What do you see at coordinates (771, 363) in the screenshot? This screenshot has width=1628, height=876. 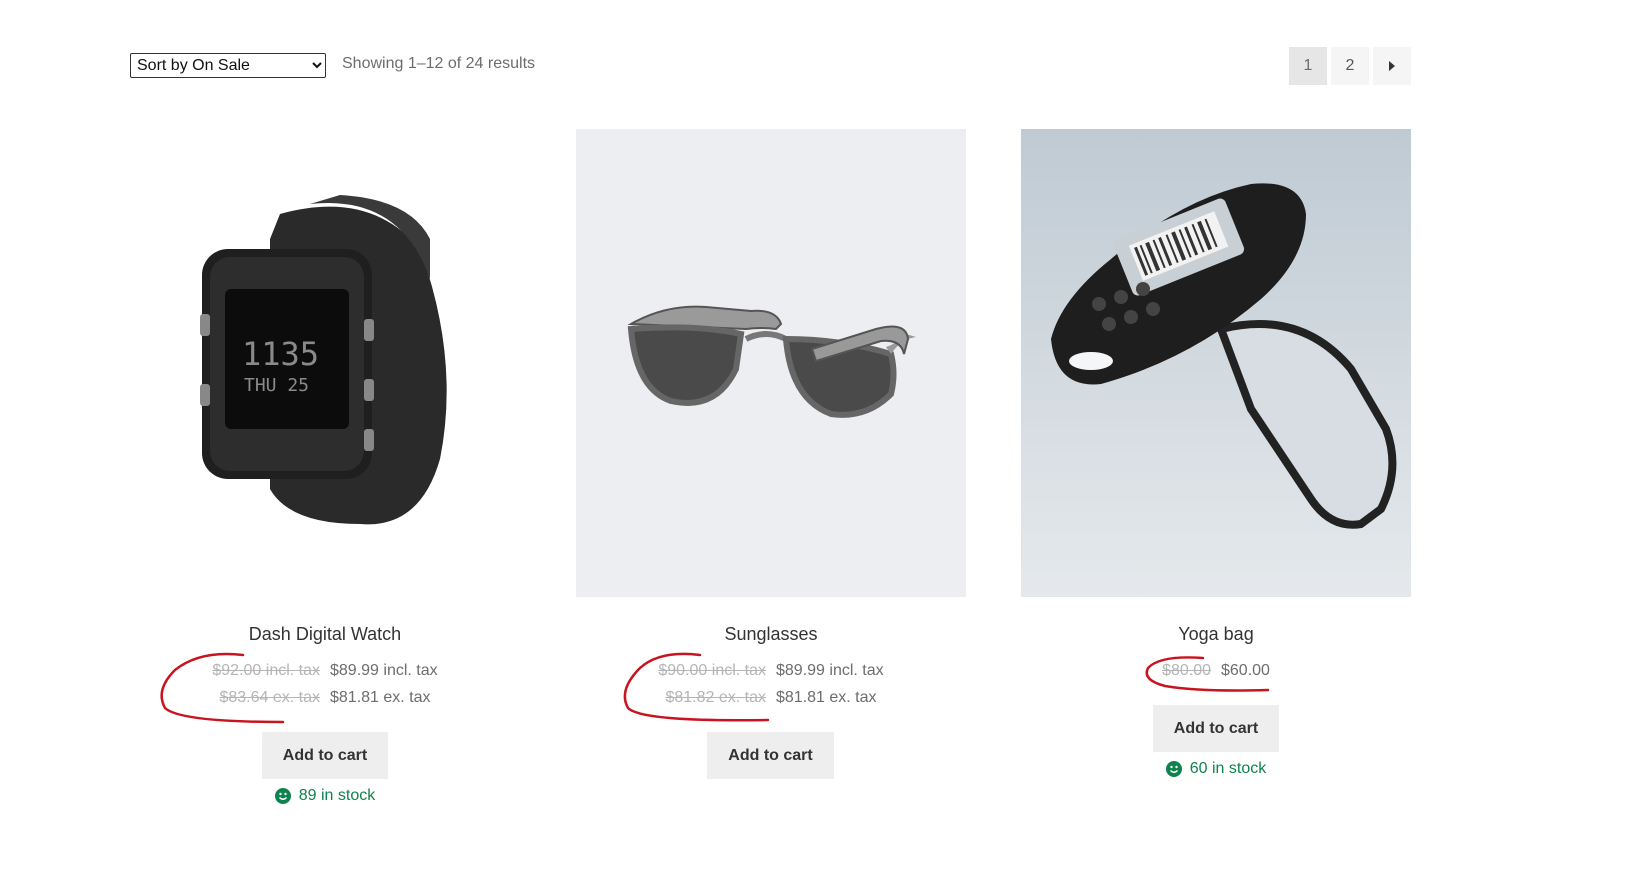 I see `product-image-sunglasses` at bounding box center [771, 363].